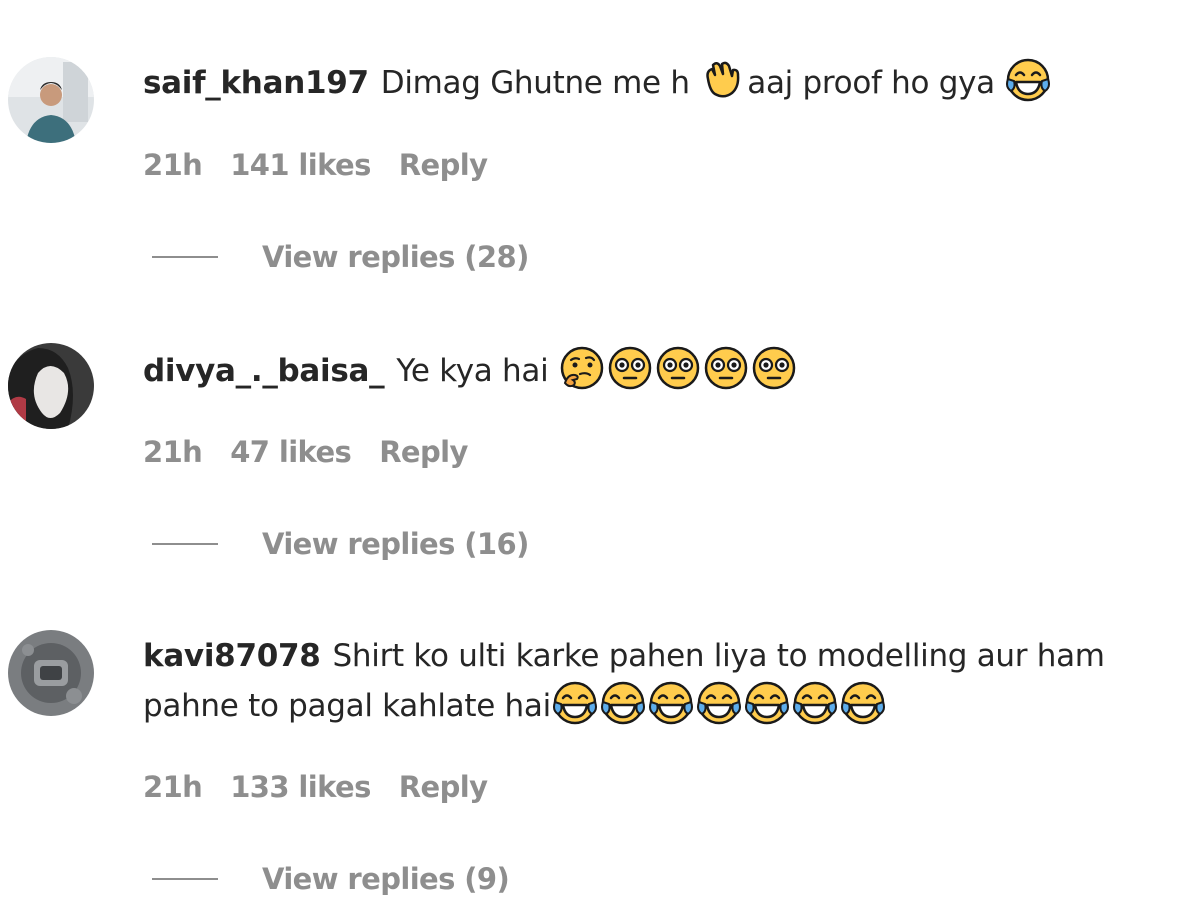 The height and width of the screenshot is (900, 1200). Describe the element at coordinates (723, 80) in the screenshot. I see `clapping-hand-icon` at that location.